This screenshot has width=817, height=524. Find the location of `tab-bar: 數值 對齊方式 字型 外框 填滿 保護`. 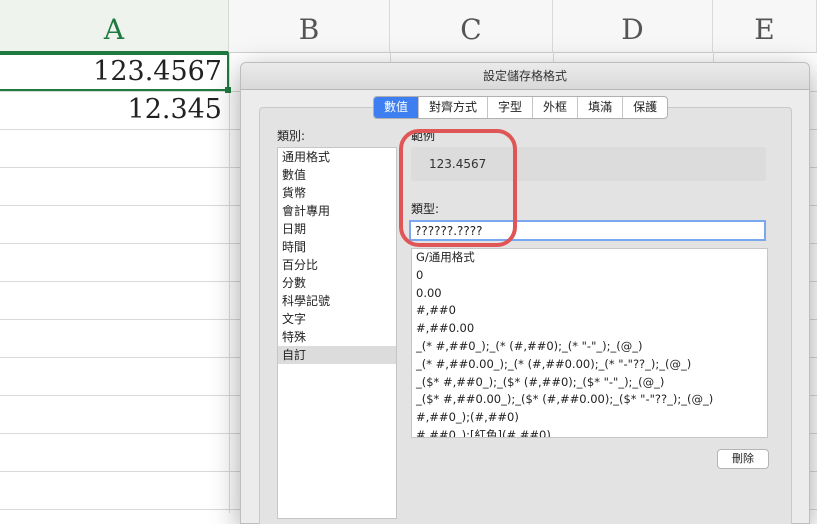

tab-bar: 數值 對齊方式 字型 外框 填滿 保護 is located at coordinates (521, 107).